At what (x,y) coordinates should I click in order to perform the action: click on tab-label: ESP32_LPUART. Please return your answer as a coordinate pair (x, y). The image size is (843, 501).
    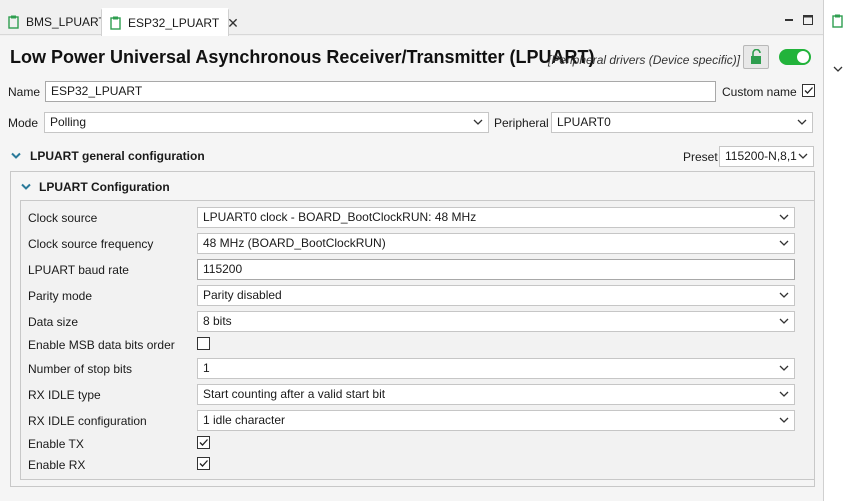
    Looking at the image, I should click on (174, 23).